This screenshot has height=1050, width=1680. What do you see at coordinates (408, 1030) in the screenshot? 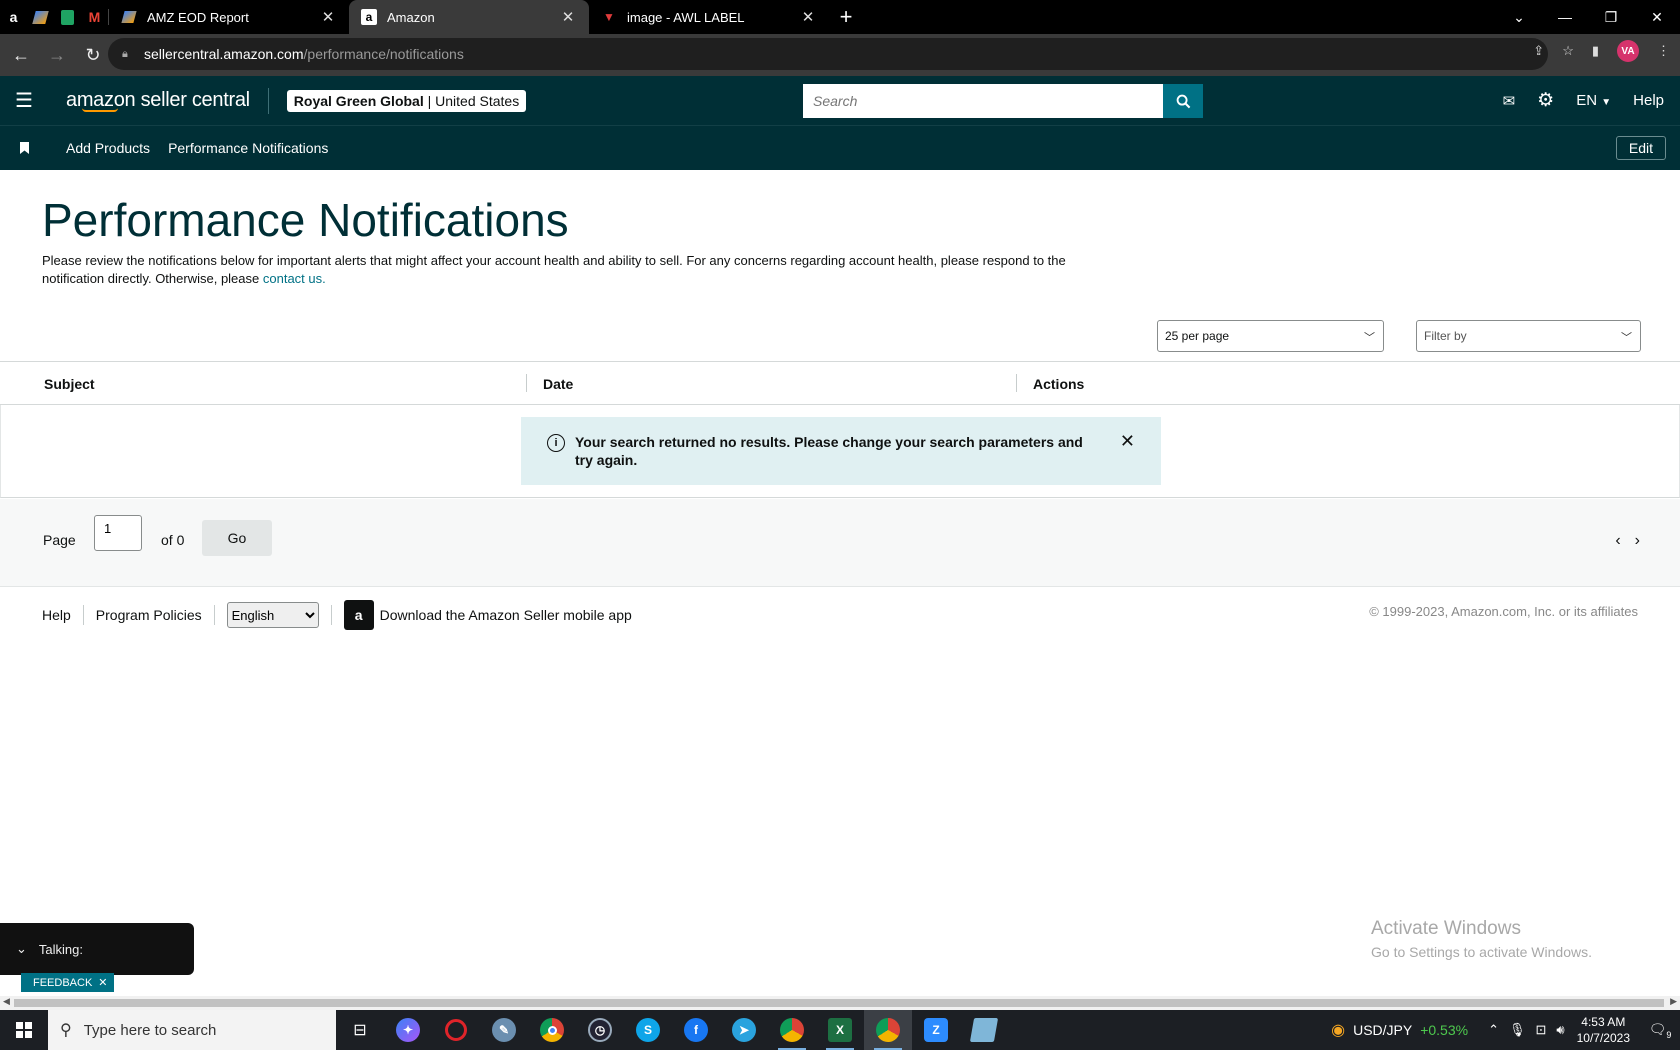
I see `messenger-icon: ✦` at bounding box center [408, 1030].